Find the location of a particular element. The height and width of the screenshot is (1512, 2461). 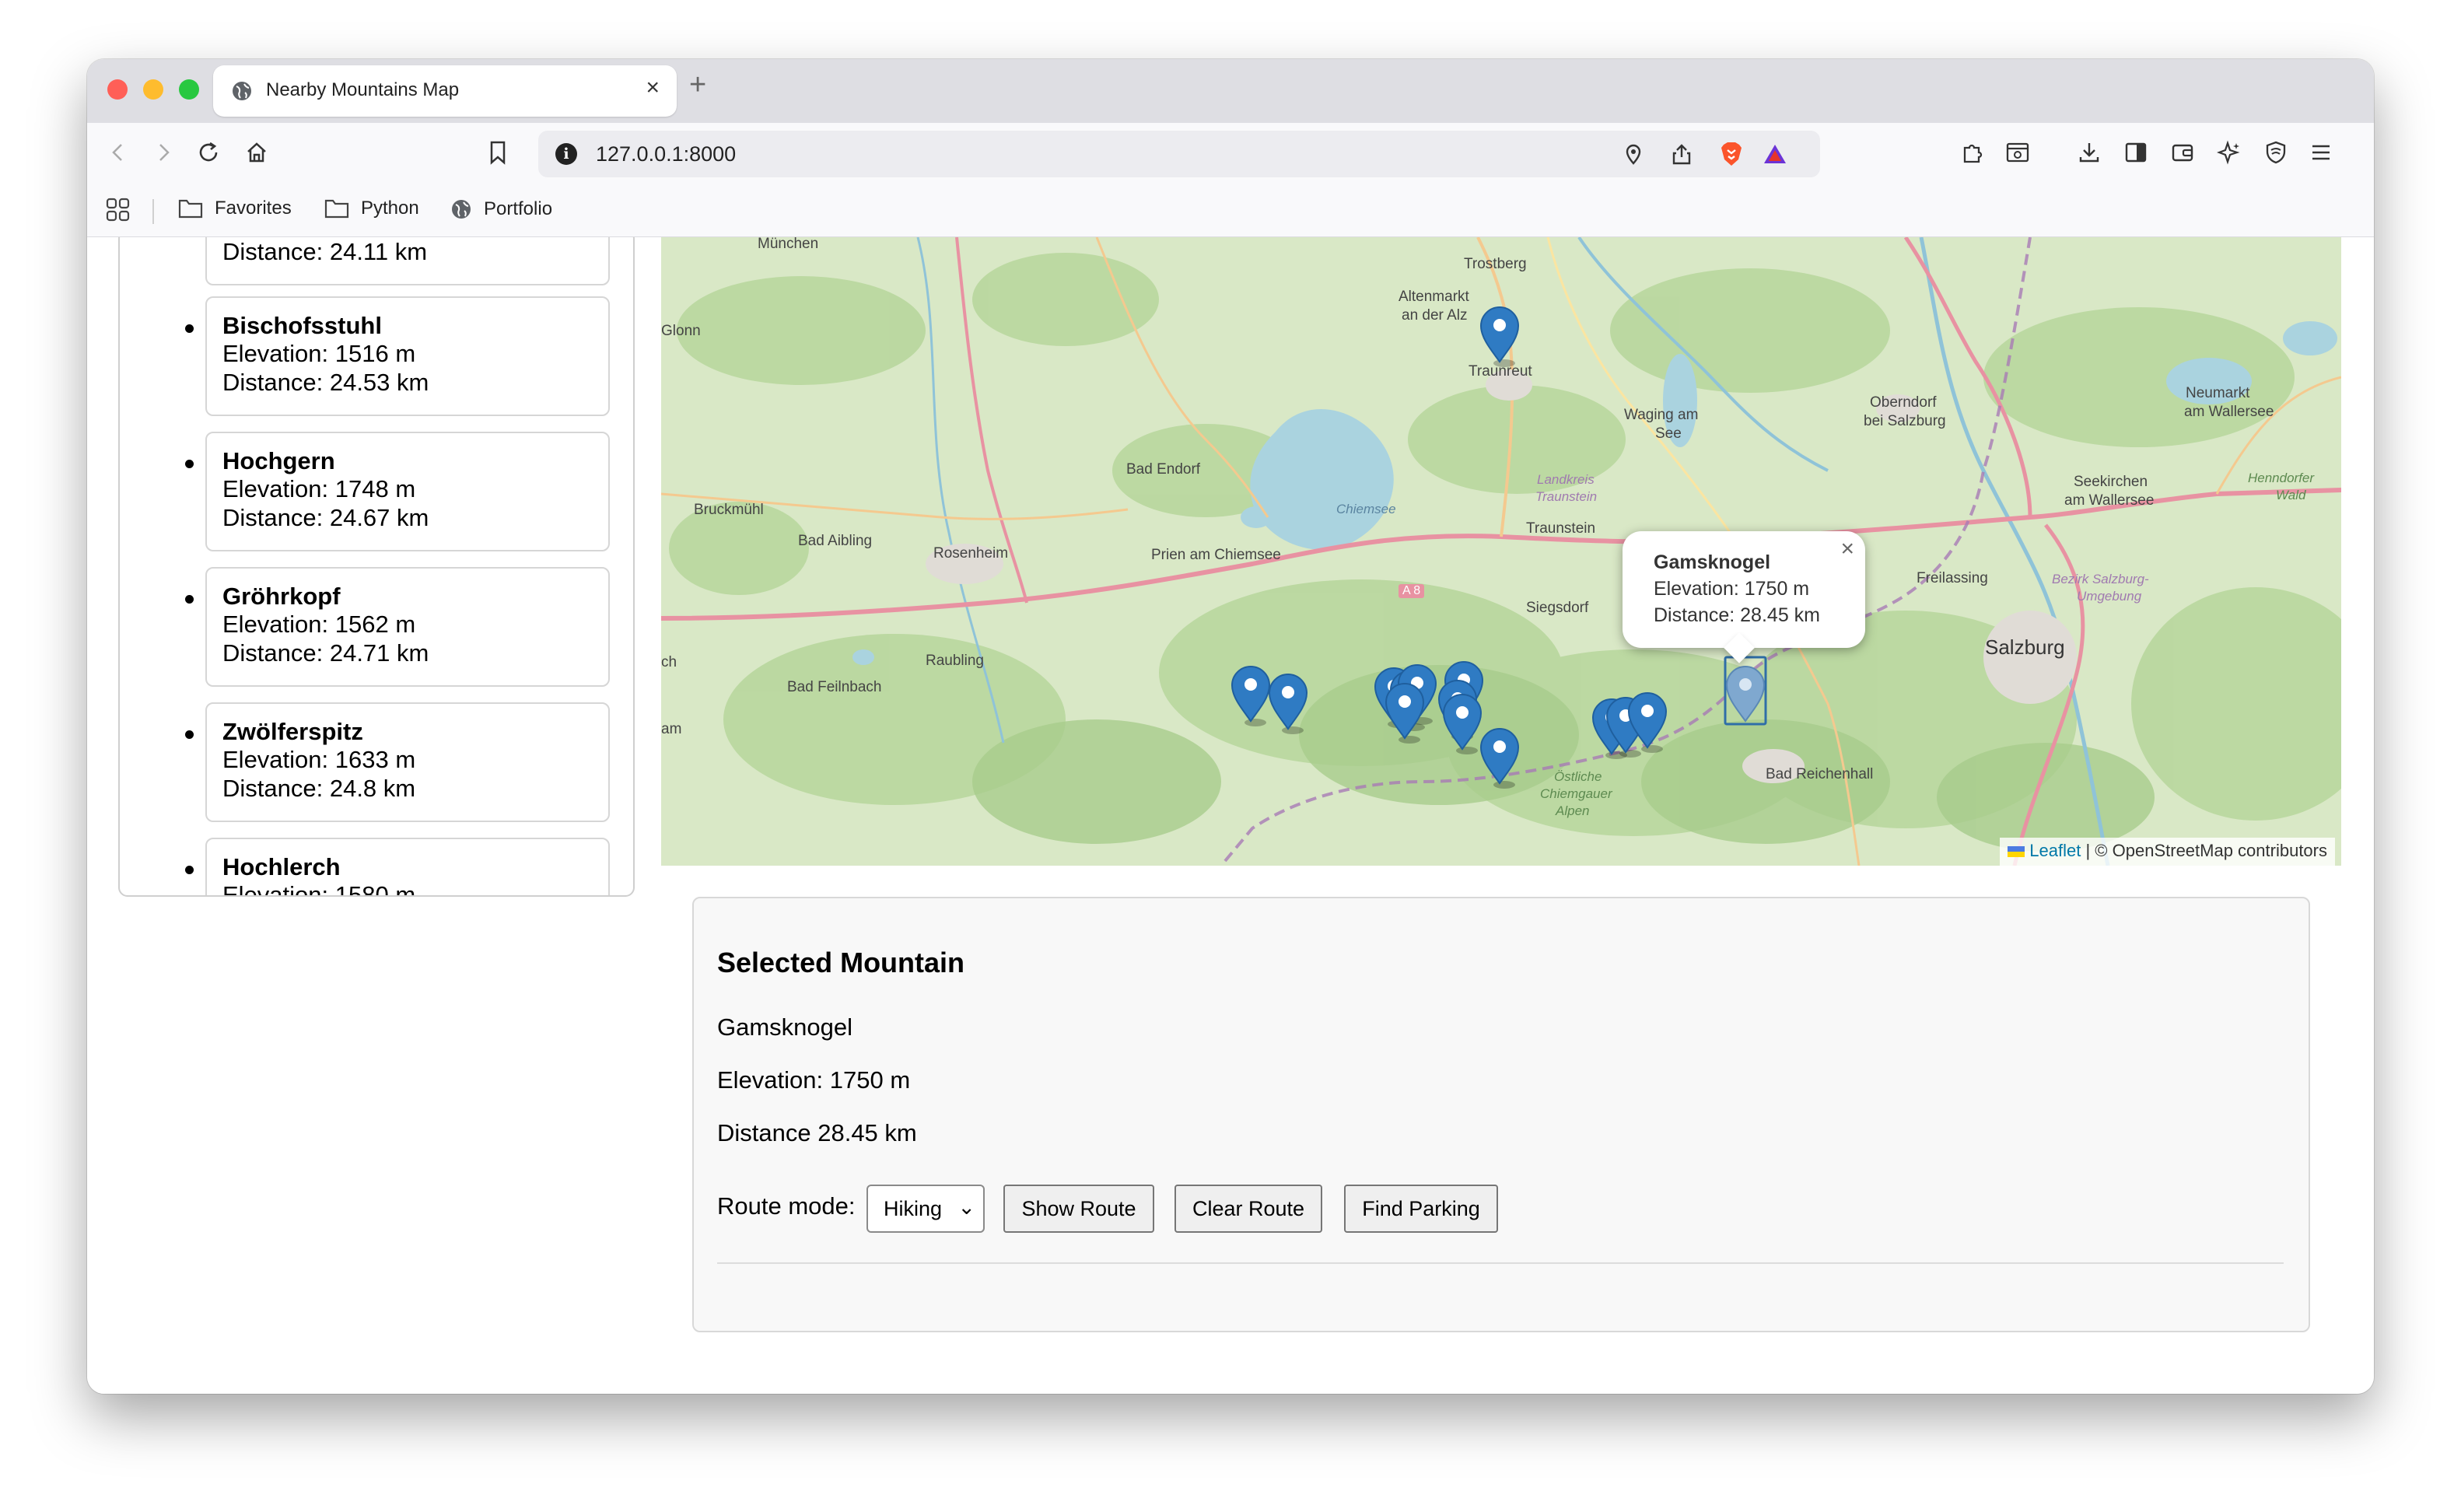

reader-mode-button is located at coordinates (2018, 152).